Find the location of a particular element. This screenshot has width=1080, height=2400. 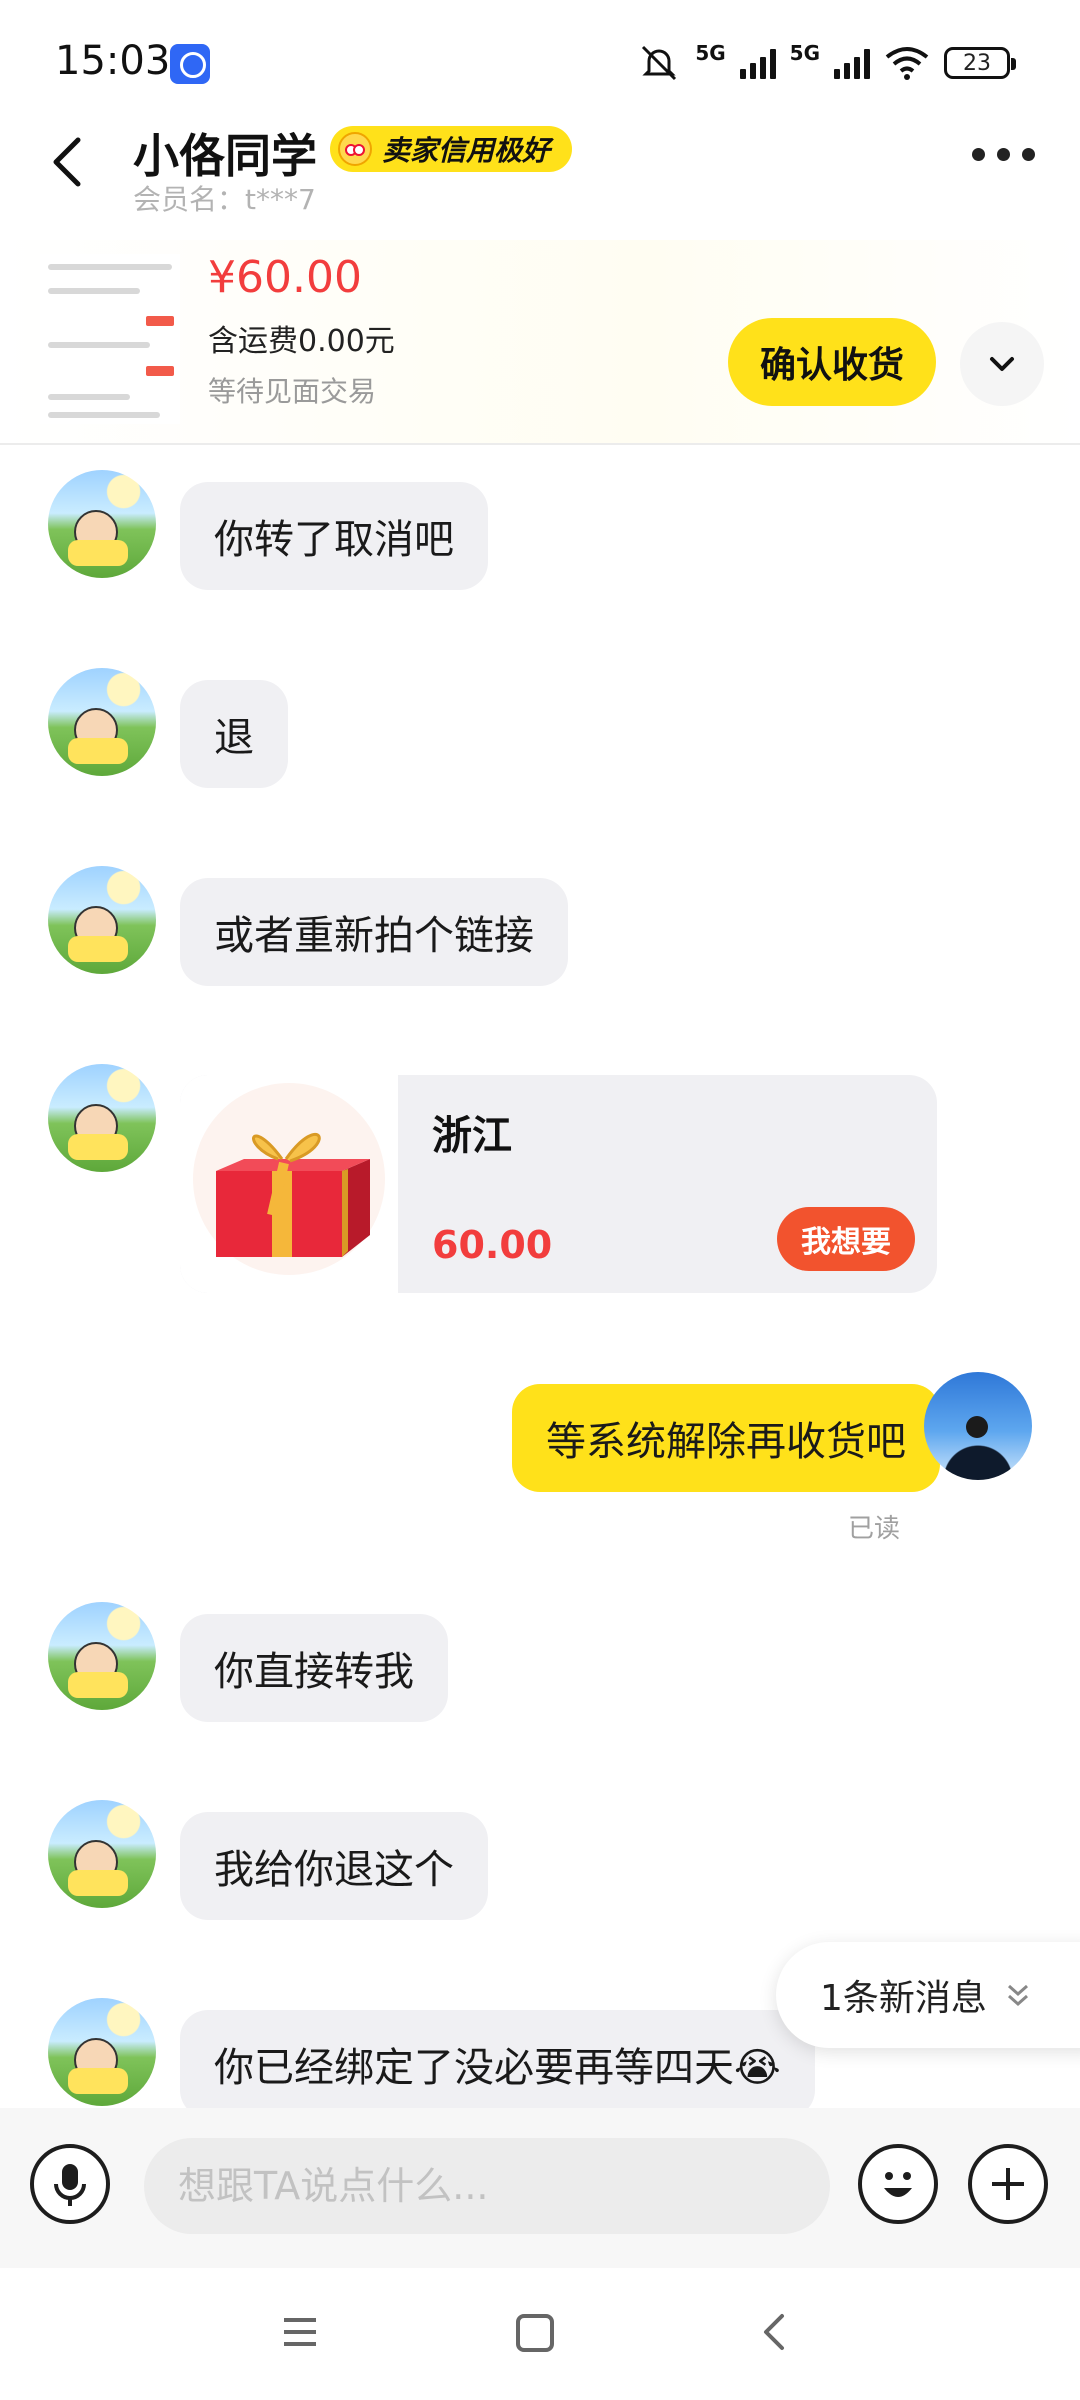

product-image is located at coordinates (289, 1184).